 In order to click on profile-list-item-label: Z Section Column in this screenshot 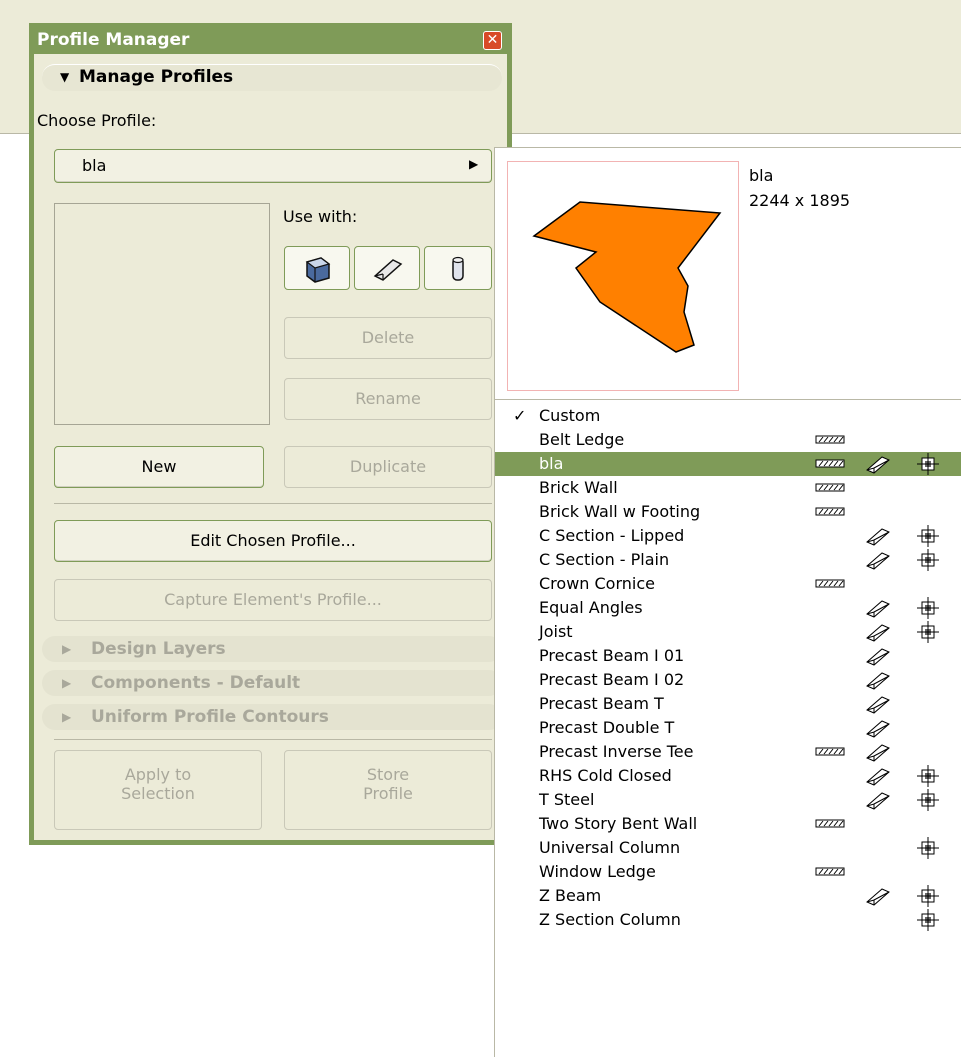, I will do `click(610, 919)`.